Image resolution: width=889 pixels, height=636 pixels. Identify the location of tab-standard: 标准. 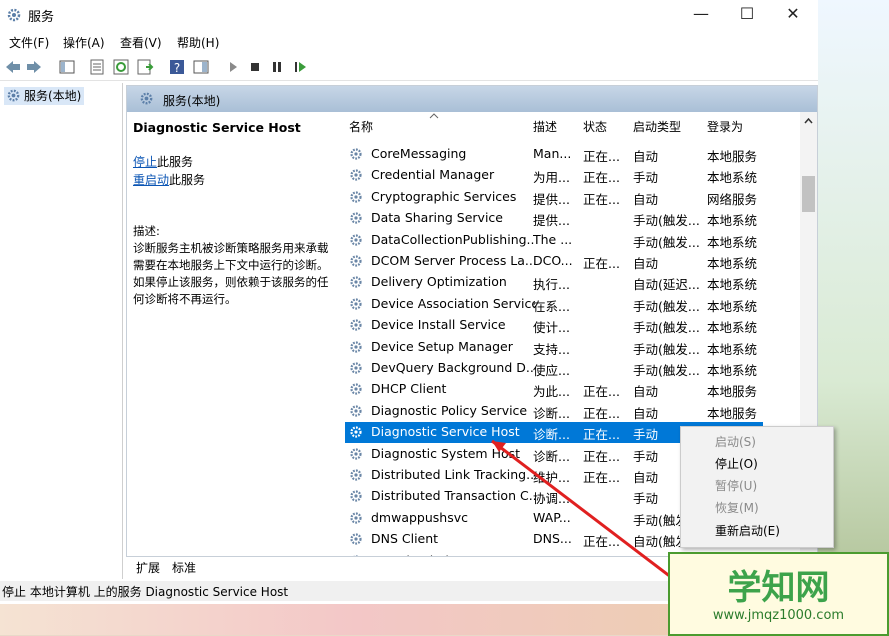
(184, 567).